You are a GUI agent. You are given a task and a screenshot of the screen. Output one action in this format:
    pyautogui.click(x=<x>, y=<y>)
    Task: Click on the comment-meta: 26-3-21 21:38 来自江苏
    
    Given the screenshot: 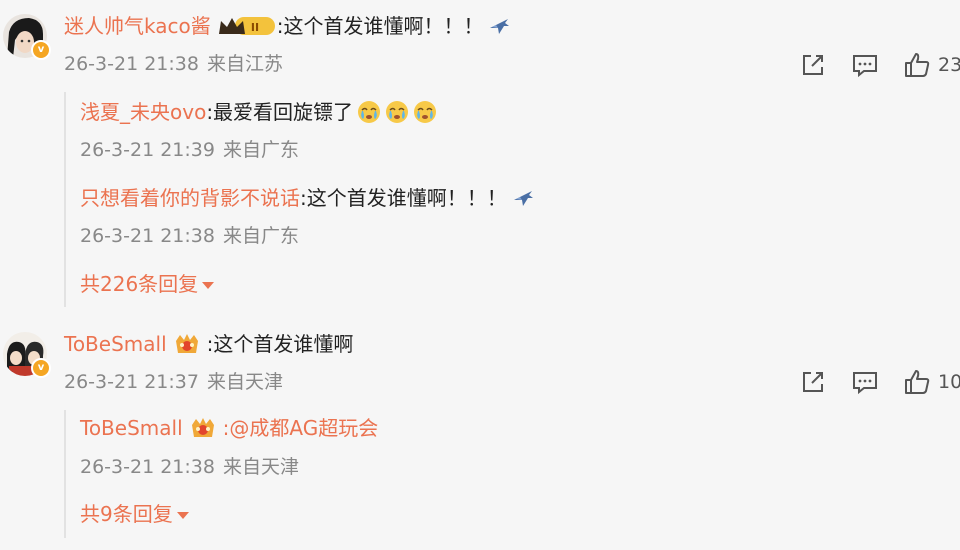 What is the action you would take?
    pyautogui.click(x=173, y=64)
    